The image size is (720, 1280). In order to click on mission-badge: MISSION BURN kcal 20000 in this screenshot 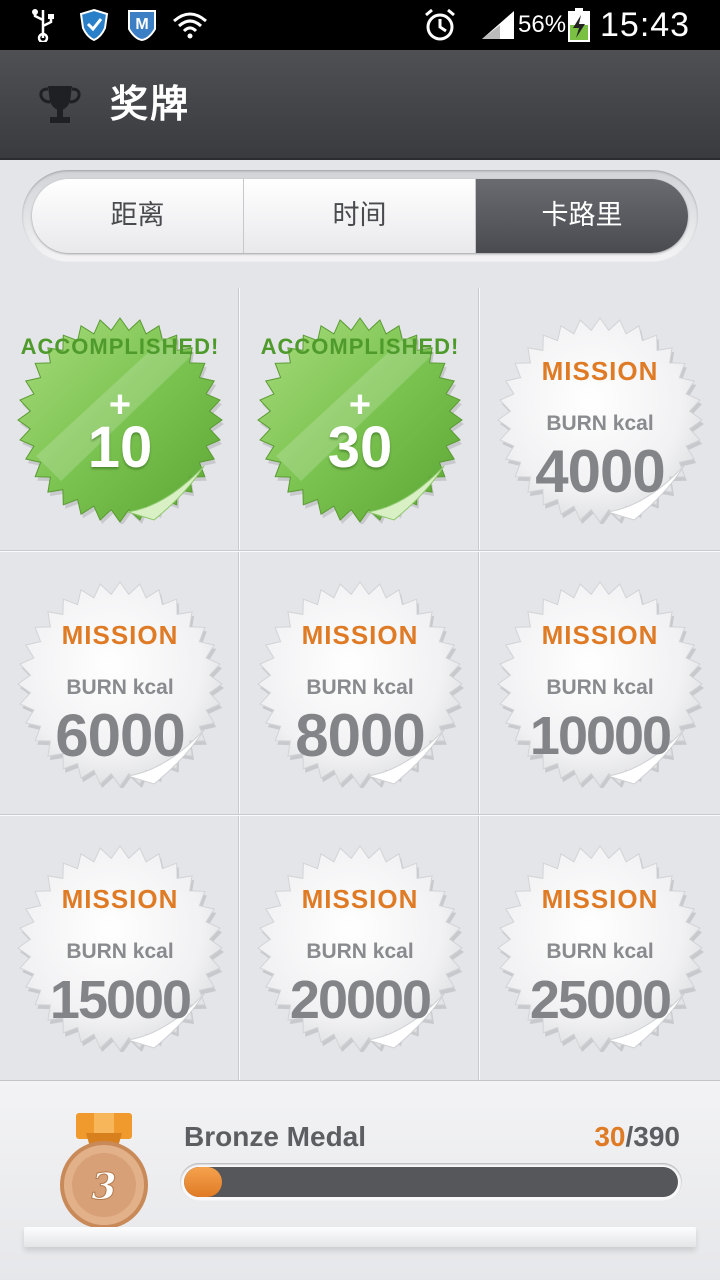, I will do `click(360, 948)`.